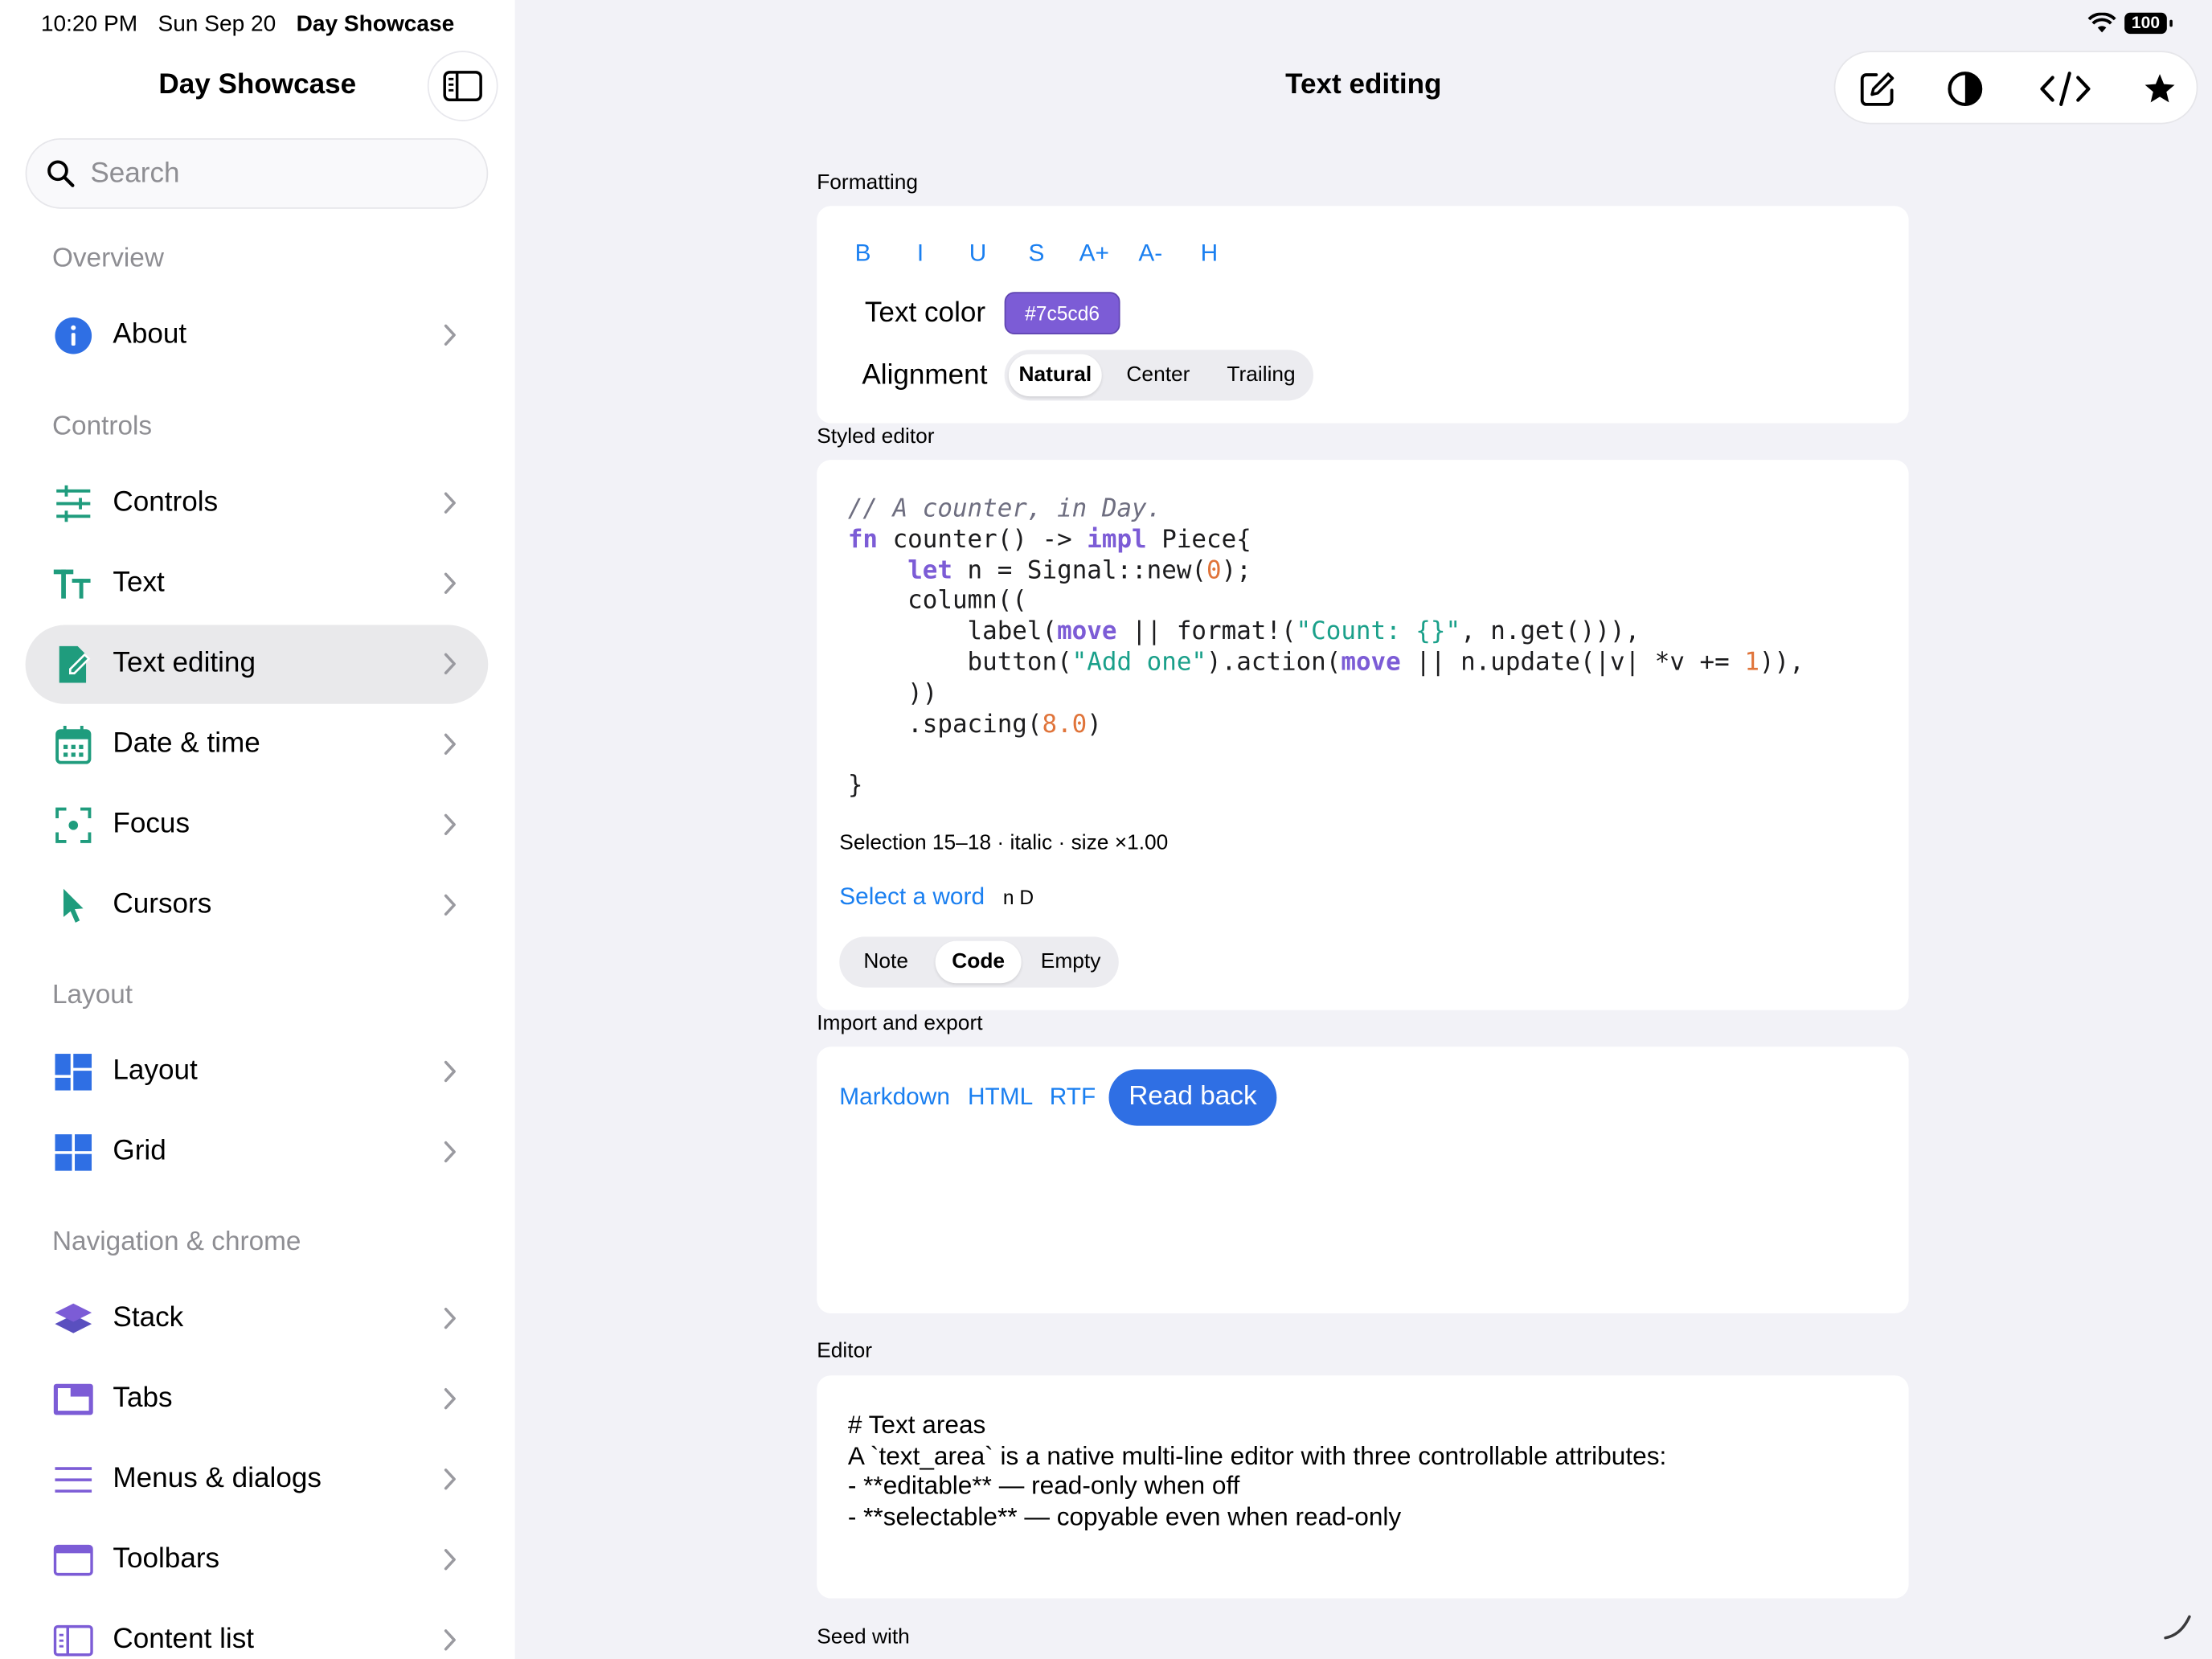 The width and height of the screenshot is (2212, 1659). What do you see at coordinates (1192, 1097) in the screenshot?
I see `read-back-button: Read back` at bounding box center [1192, 1097].